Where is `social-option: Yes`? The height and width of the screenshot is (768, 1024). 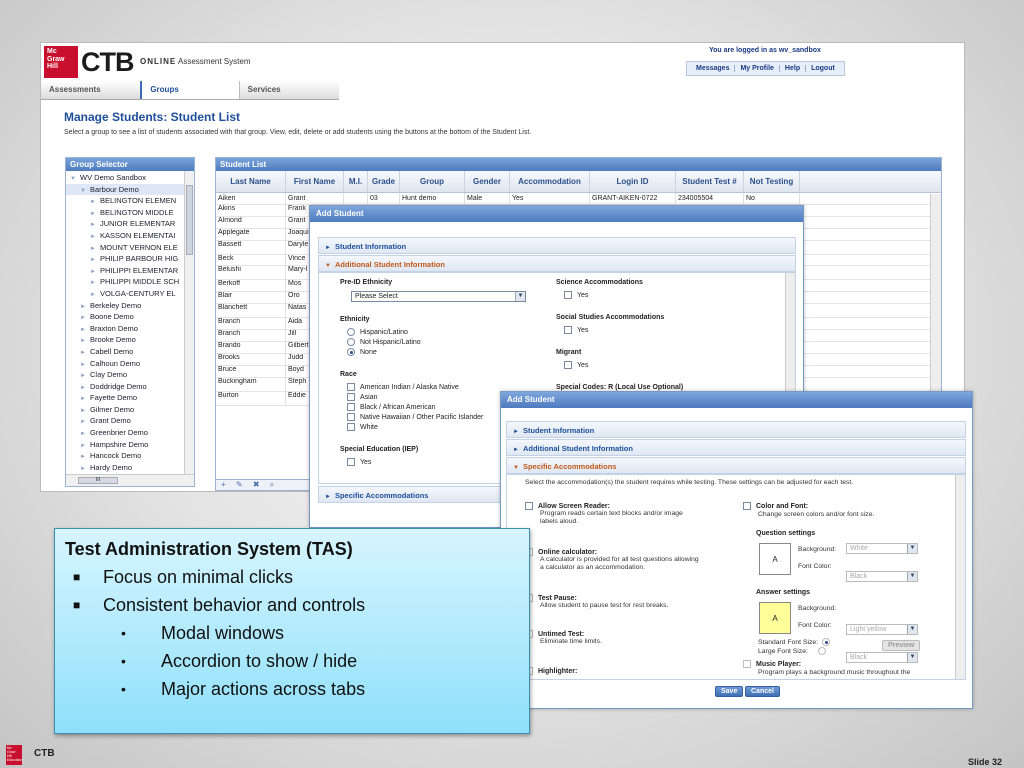
social-option: Yes is located at coordinates (576, 330).